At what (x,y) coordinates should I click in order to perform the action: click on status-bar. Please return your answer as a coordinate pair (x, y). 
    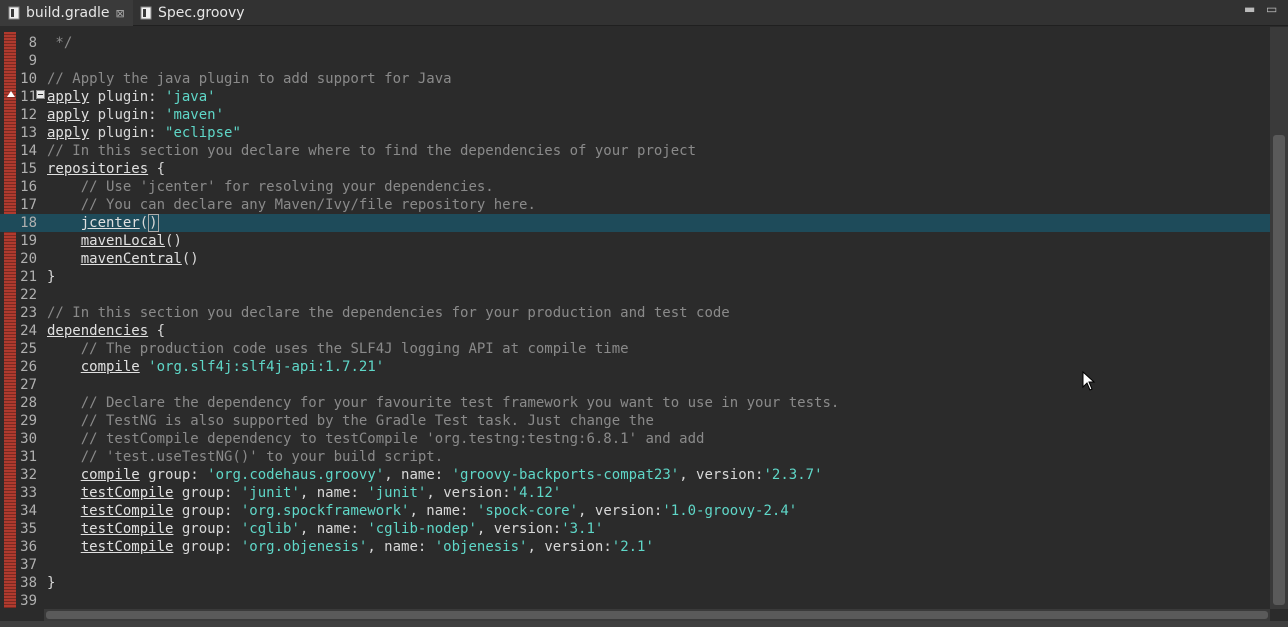
    Looking at the image, I should click on (644, 624).